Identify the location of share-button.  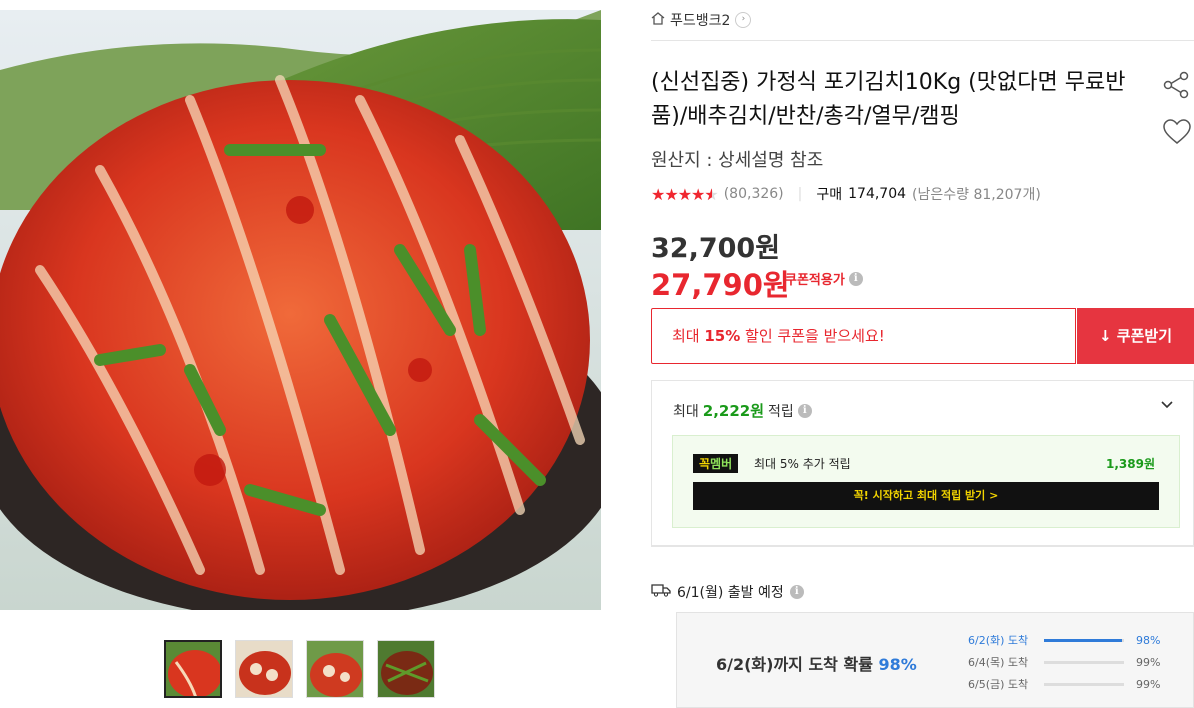
(1177, 87).